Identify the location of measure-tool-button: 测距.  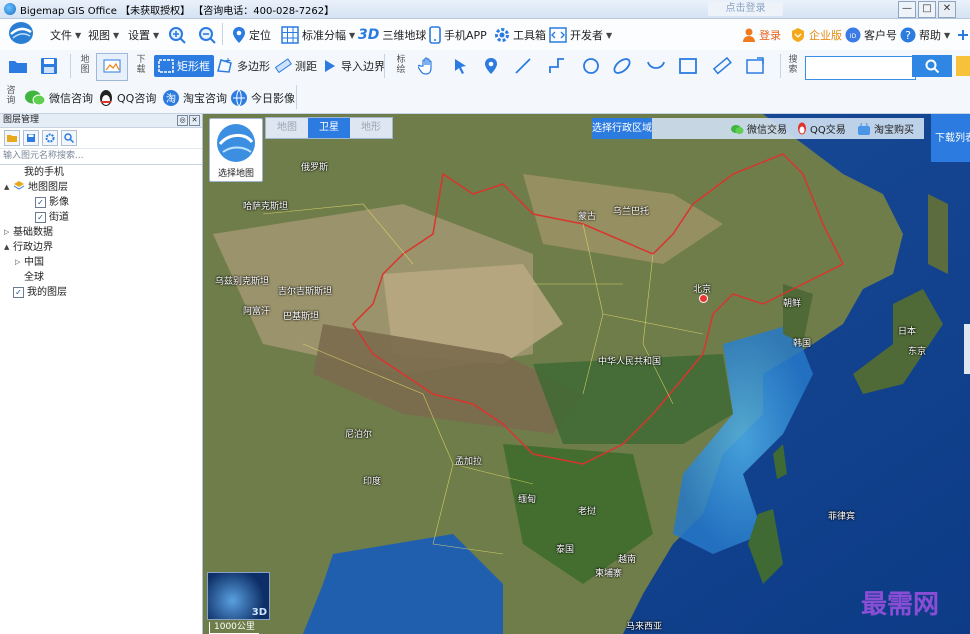
(295, 66).